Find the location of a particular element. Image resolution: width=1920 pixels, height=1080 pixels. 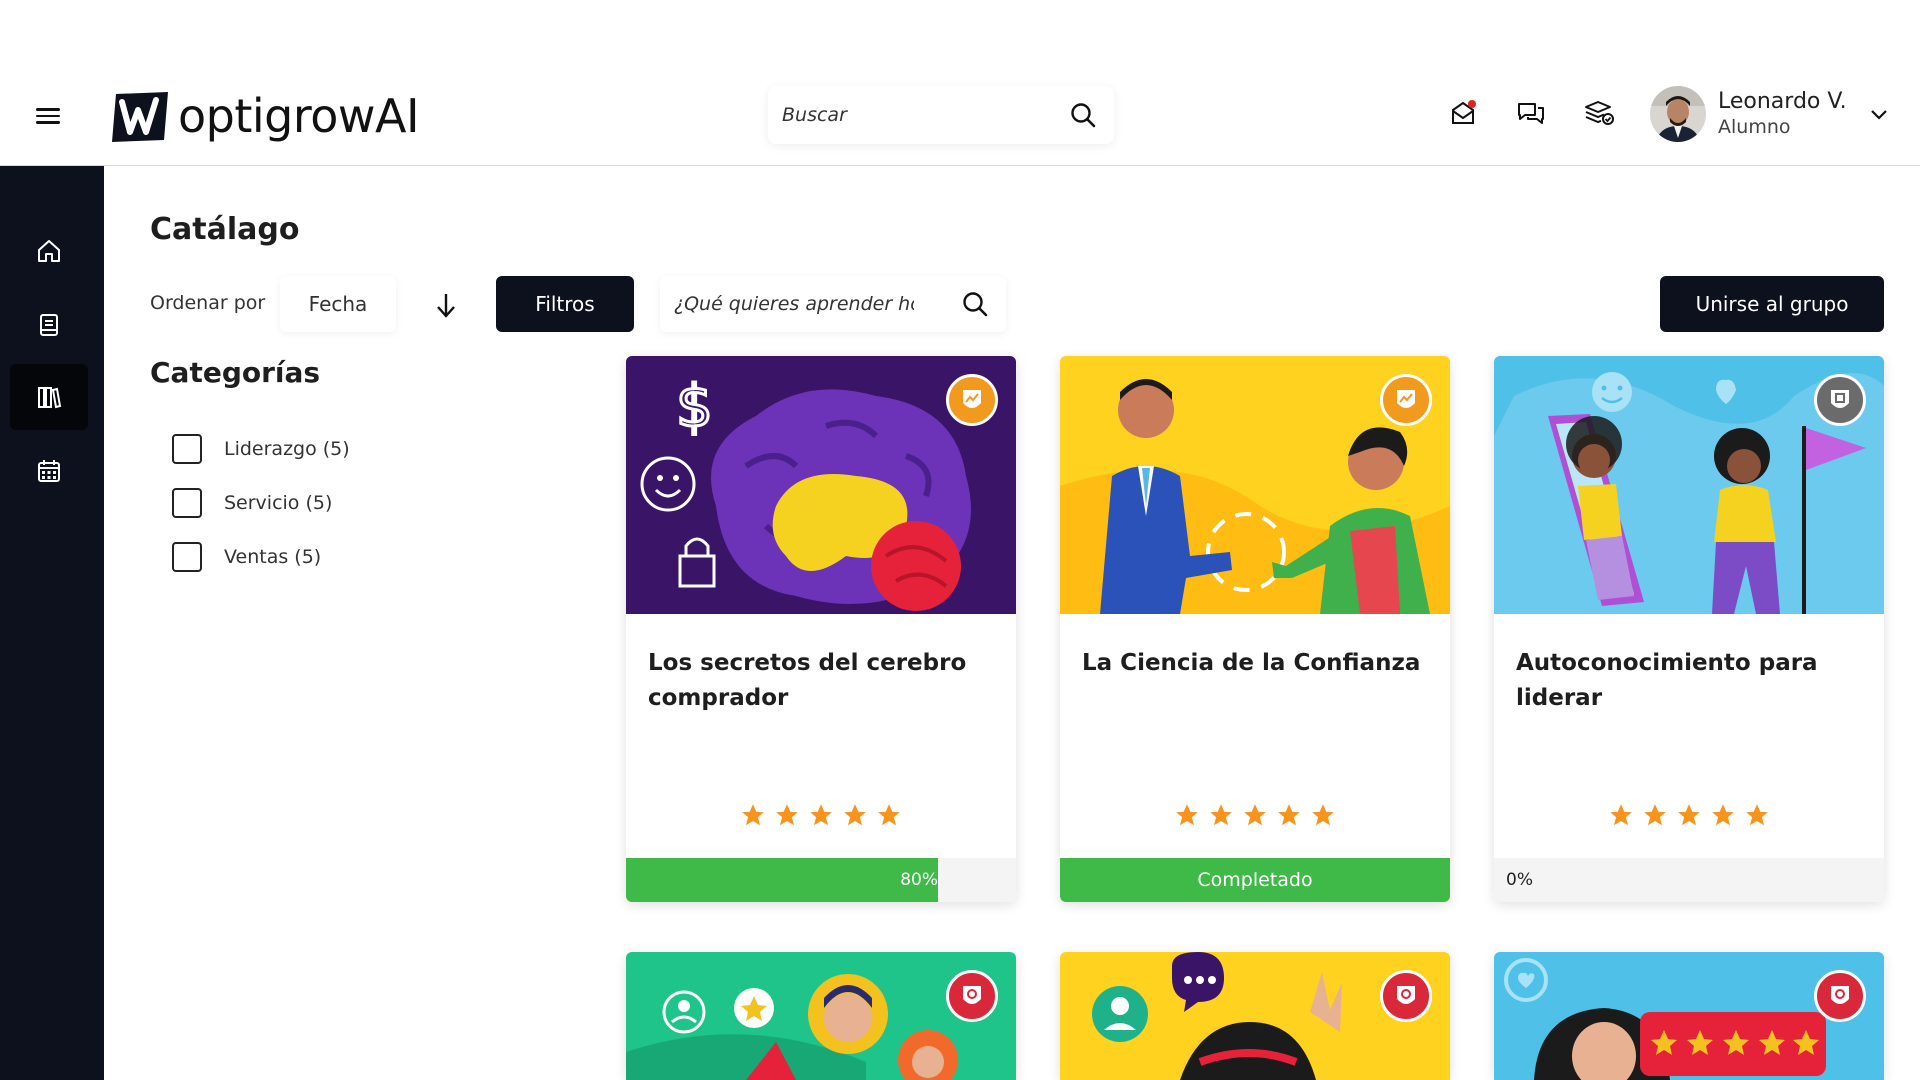

course-search-input is located at coordinates (794, 304).